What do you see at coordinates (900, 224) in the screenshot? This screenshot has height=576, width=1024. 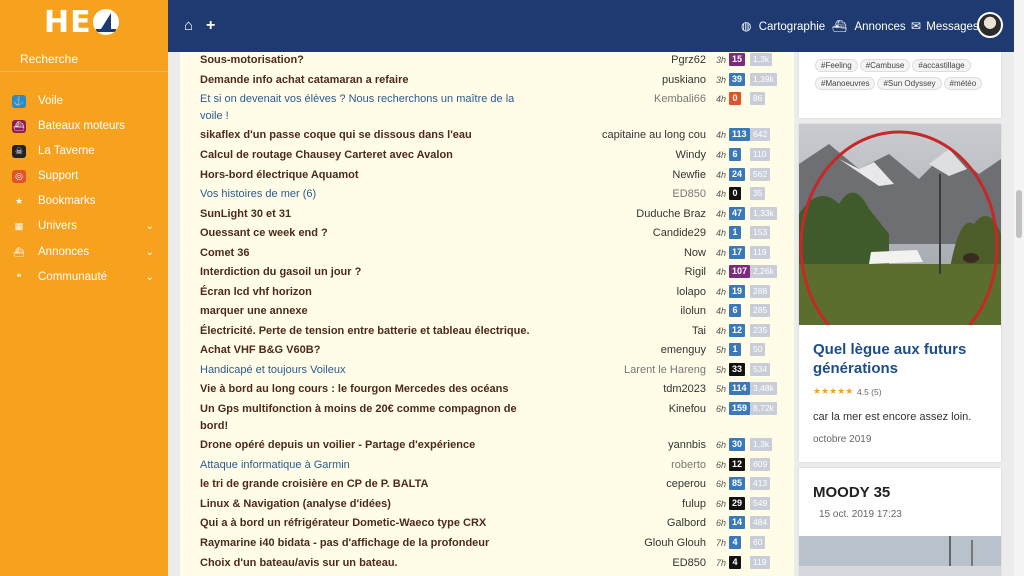 I see `article-photo` at bounding box center [900, 224].